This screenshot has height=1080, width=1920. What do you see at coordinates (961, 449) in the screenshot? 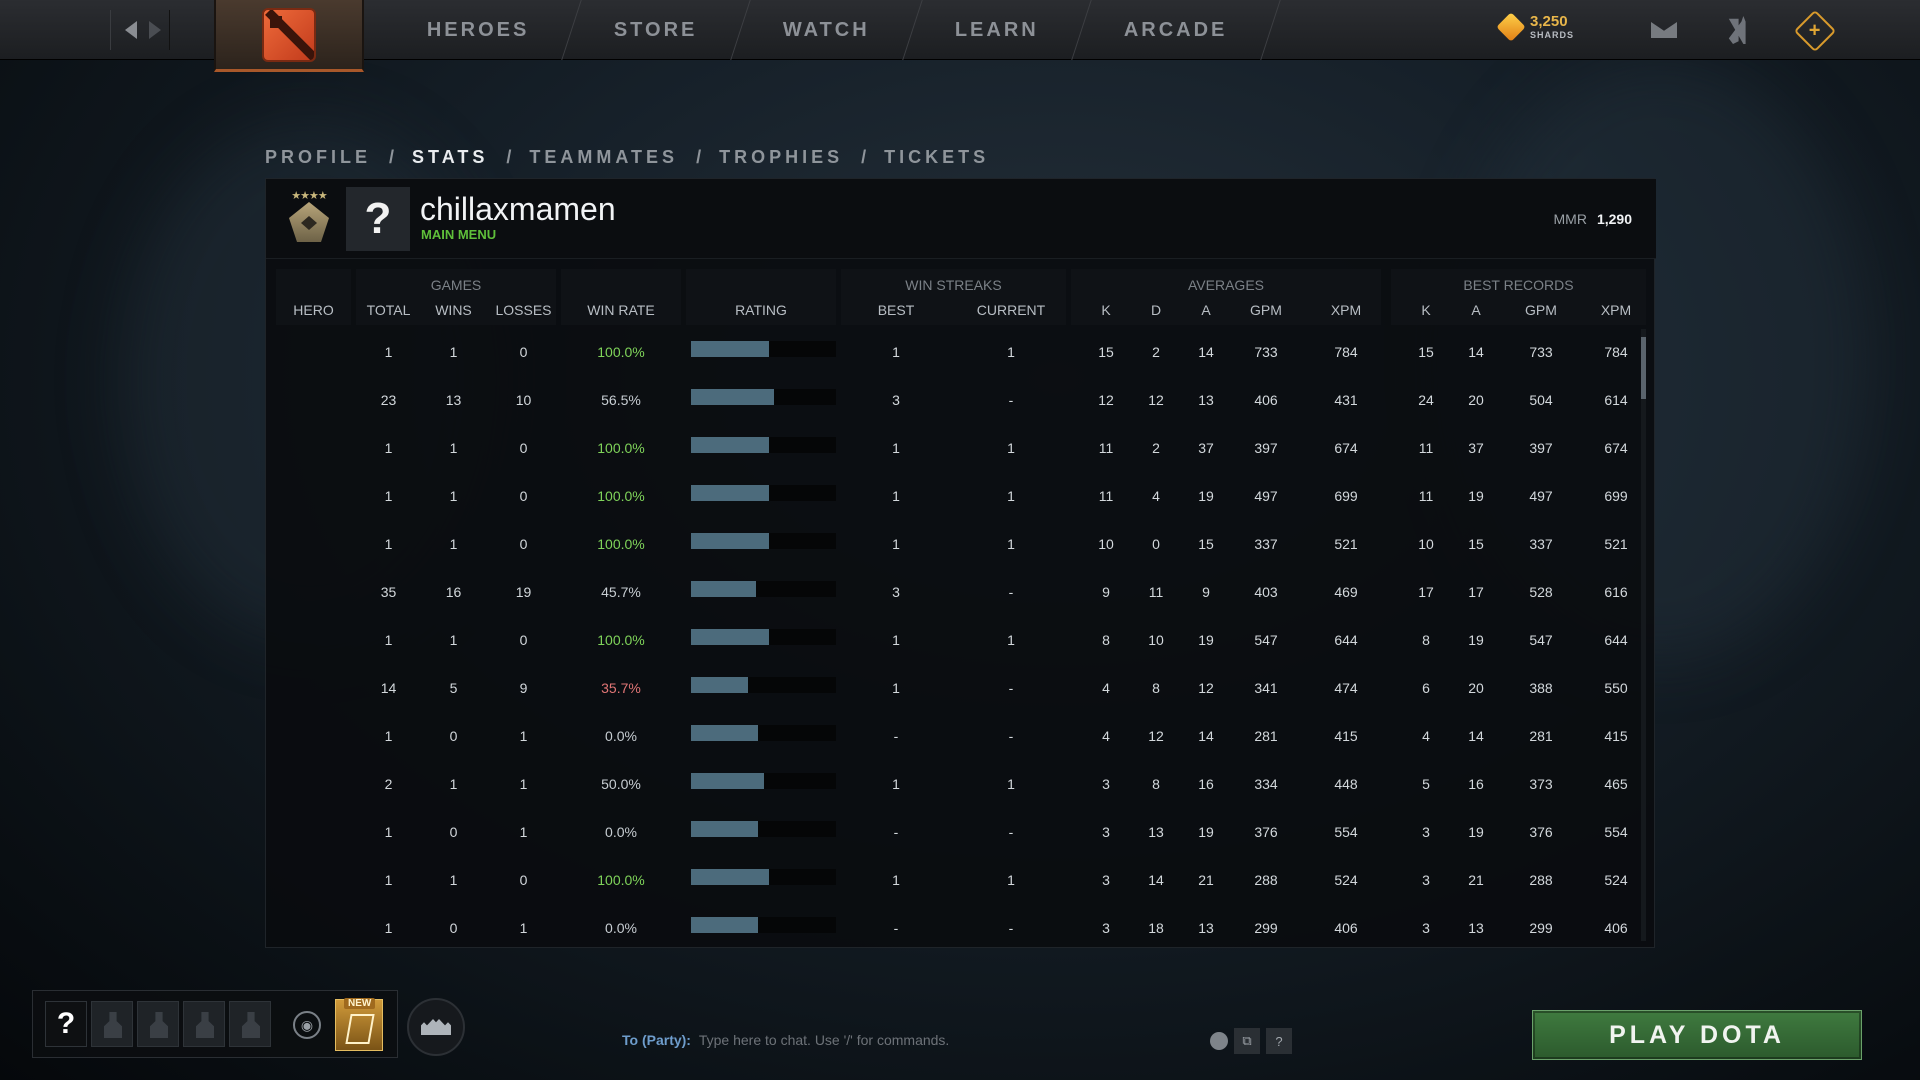
I see `table-row: 1 1 0 1 1 11 2 37 397 674 11 37 397 674 100.0%` at bounding box center [961, 449].